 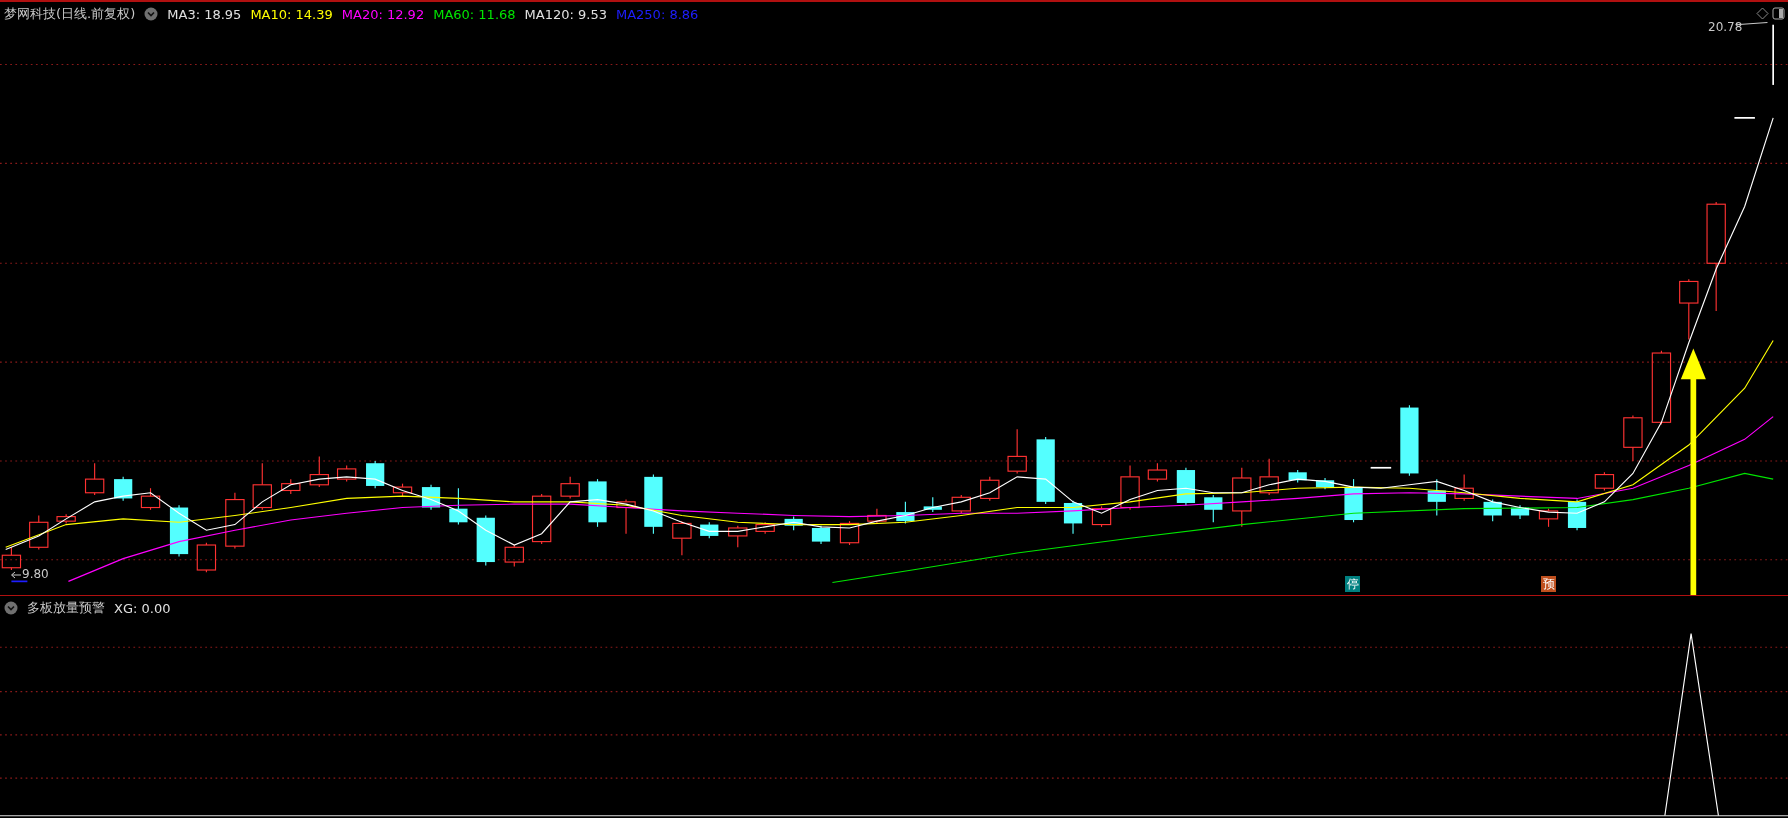 I want to click on indicator-title: 多板放量预警, so click(x=66, y=608).